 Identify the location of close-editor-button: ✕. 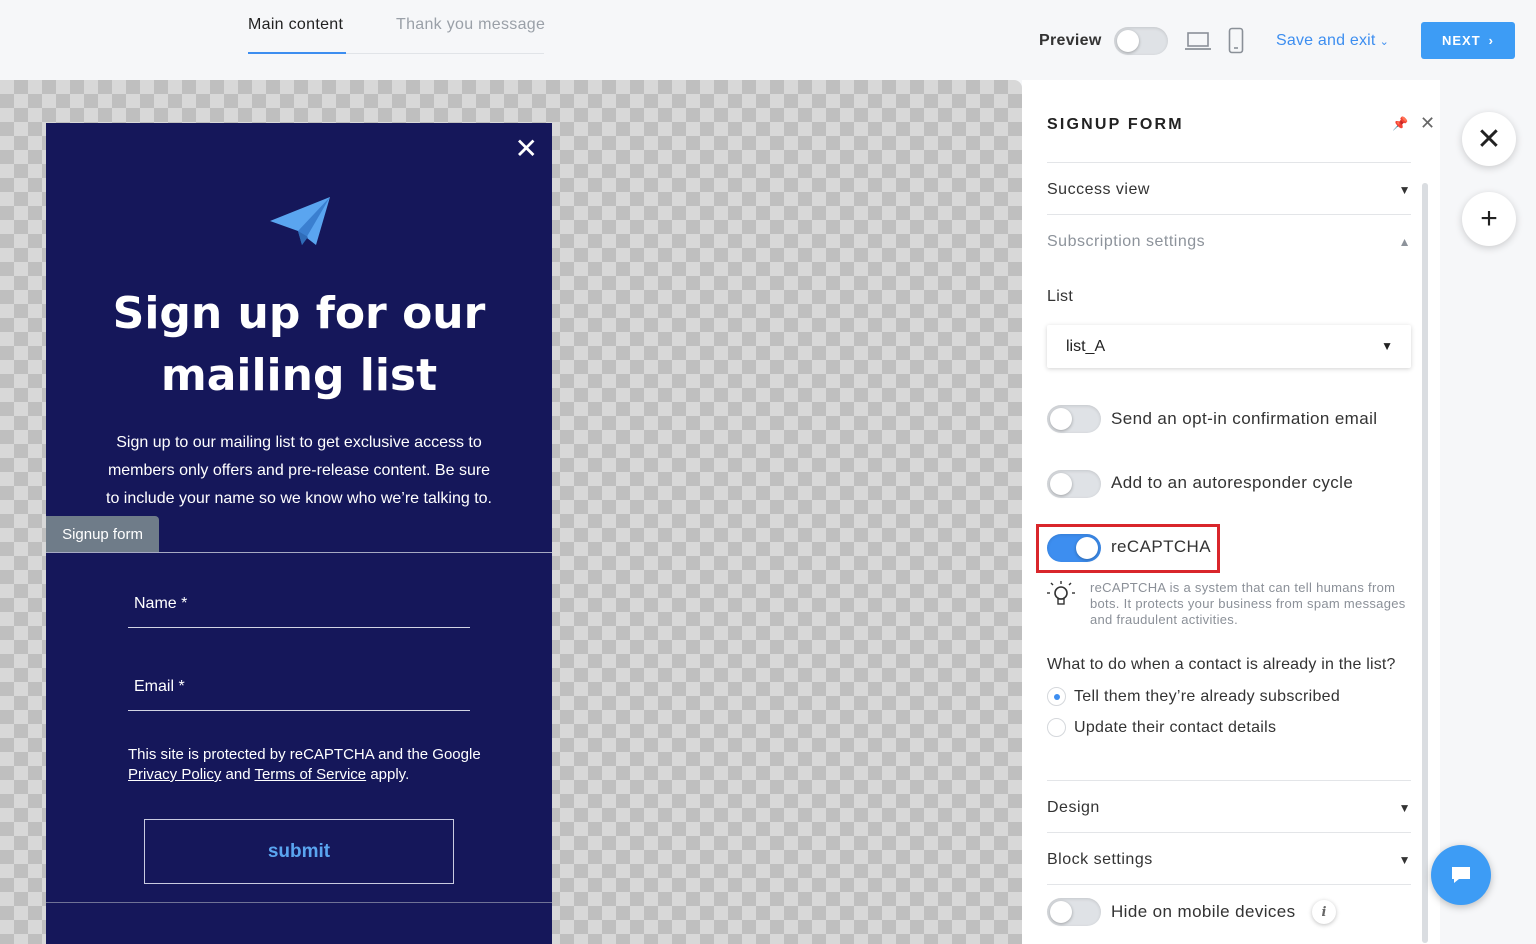
(1489, 139).